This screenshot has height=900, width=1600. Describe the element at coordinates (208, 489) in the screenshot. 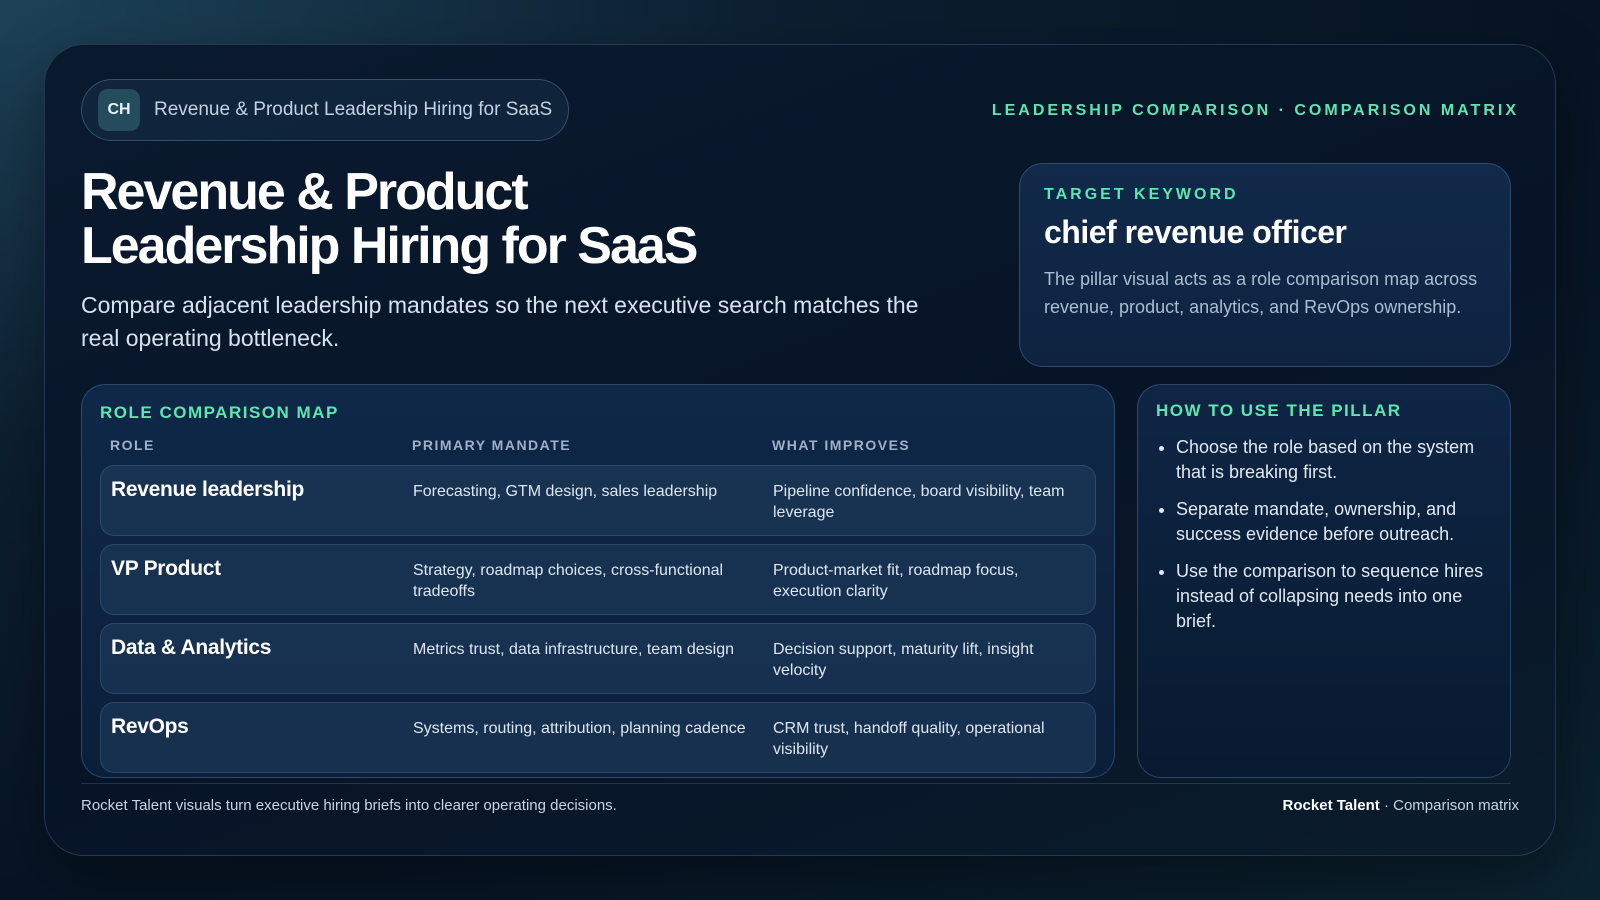

I see `row-role: Revenue leadership` at that location.